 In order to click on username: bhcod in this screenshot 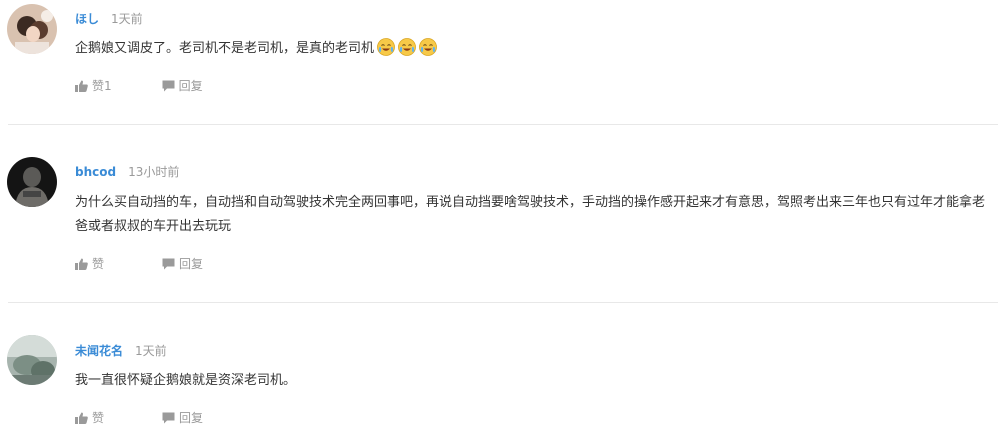, I will do `click(95, 172)`.